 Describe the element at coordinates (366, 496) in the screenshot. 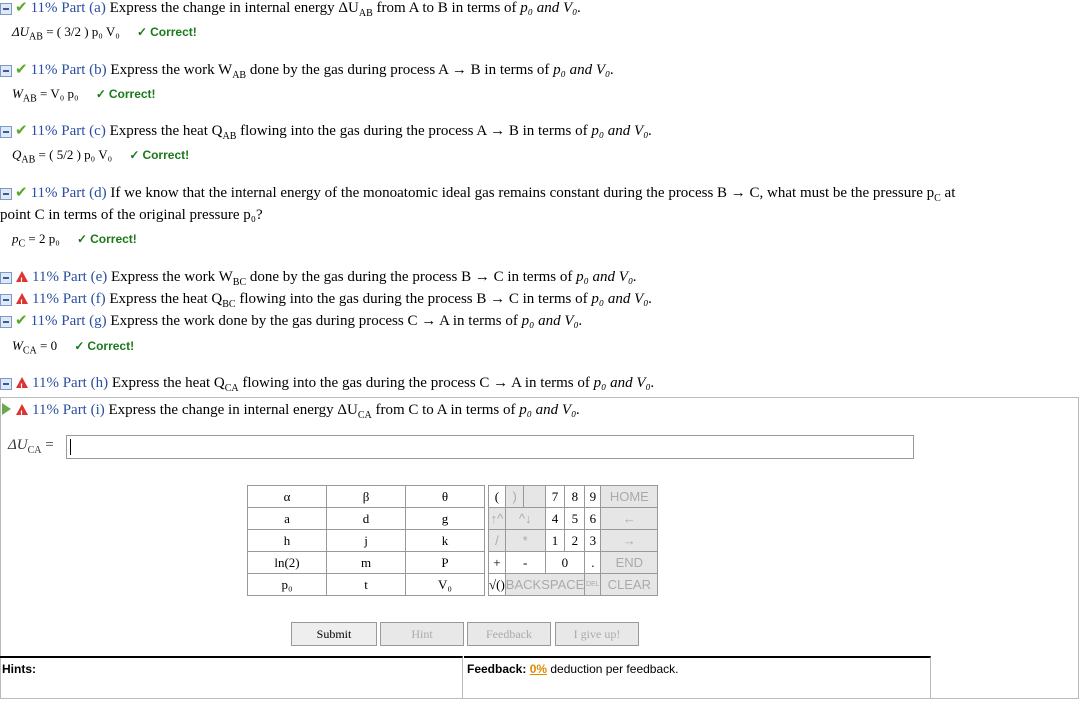

I see `key-beta: β` at that location.